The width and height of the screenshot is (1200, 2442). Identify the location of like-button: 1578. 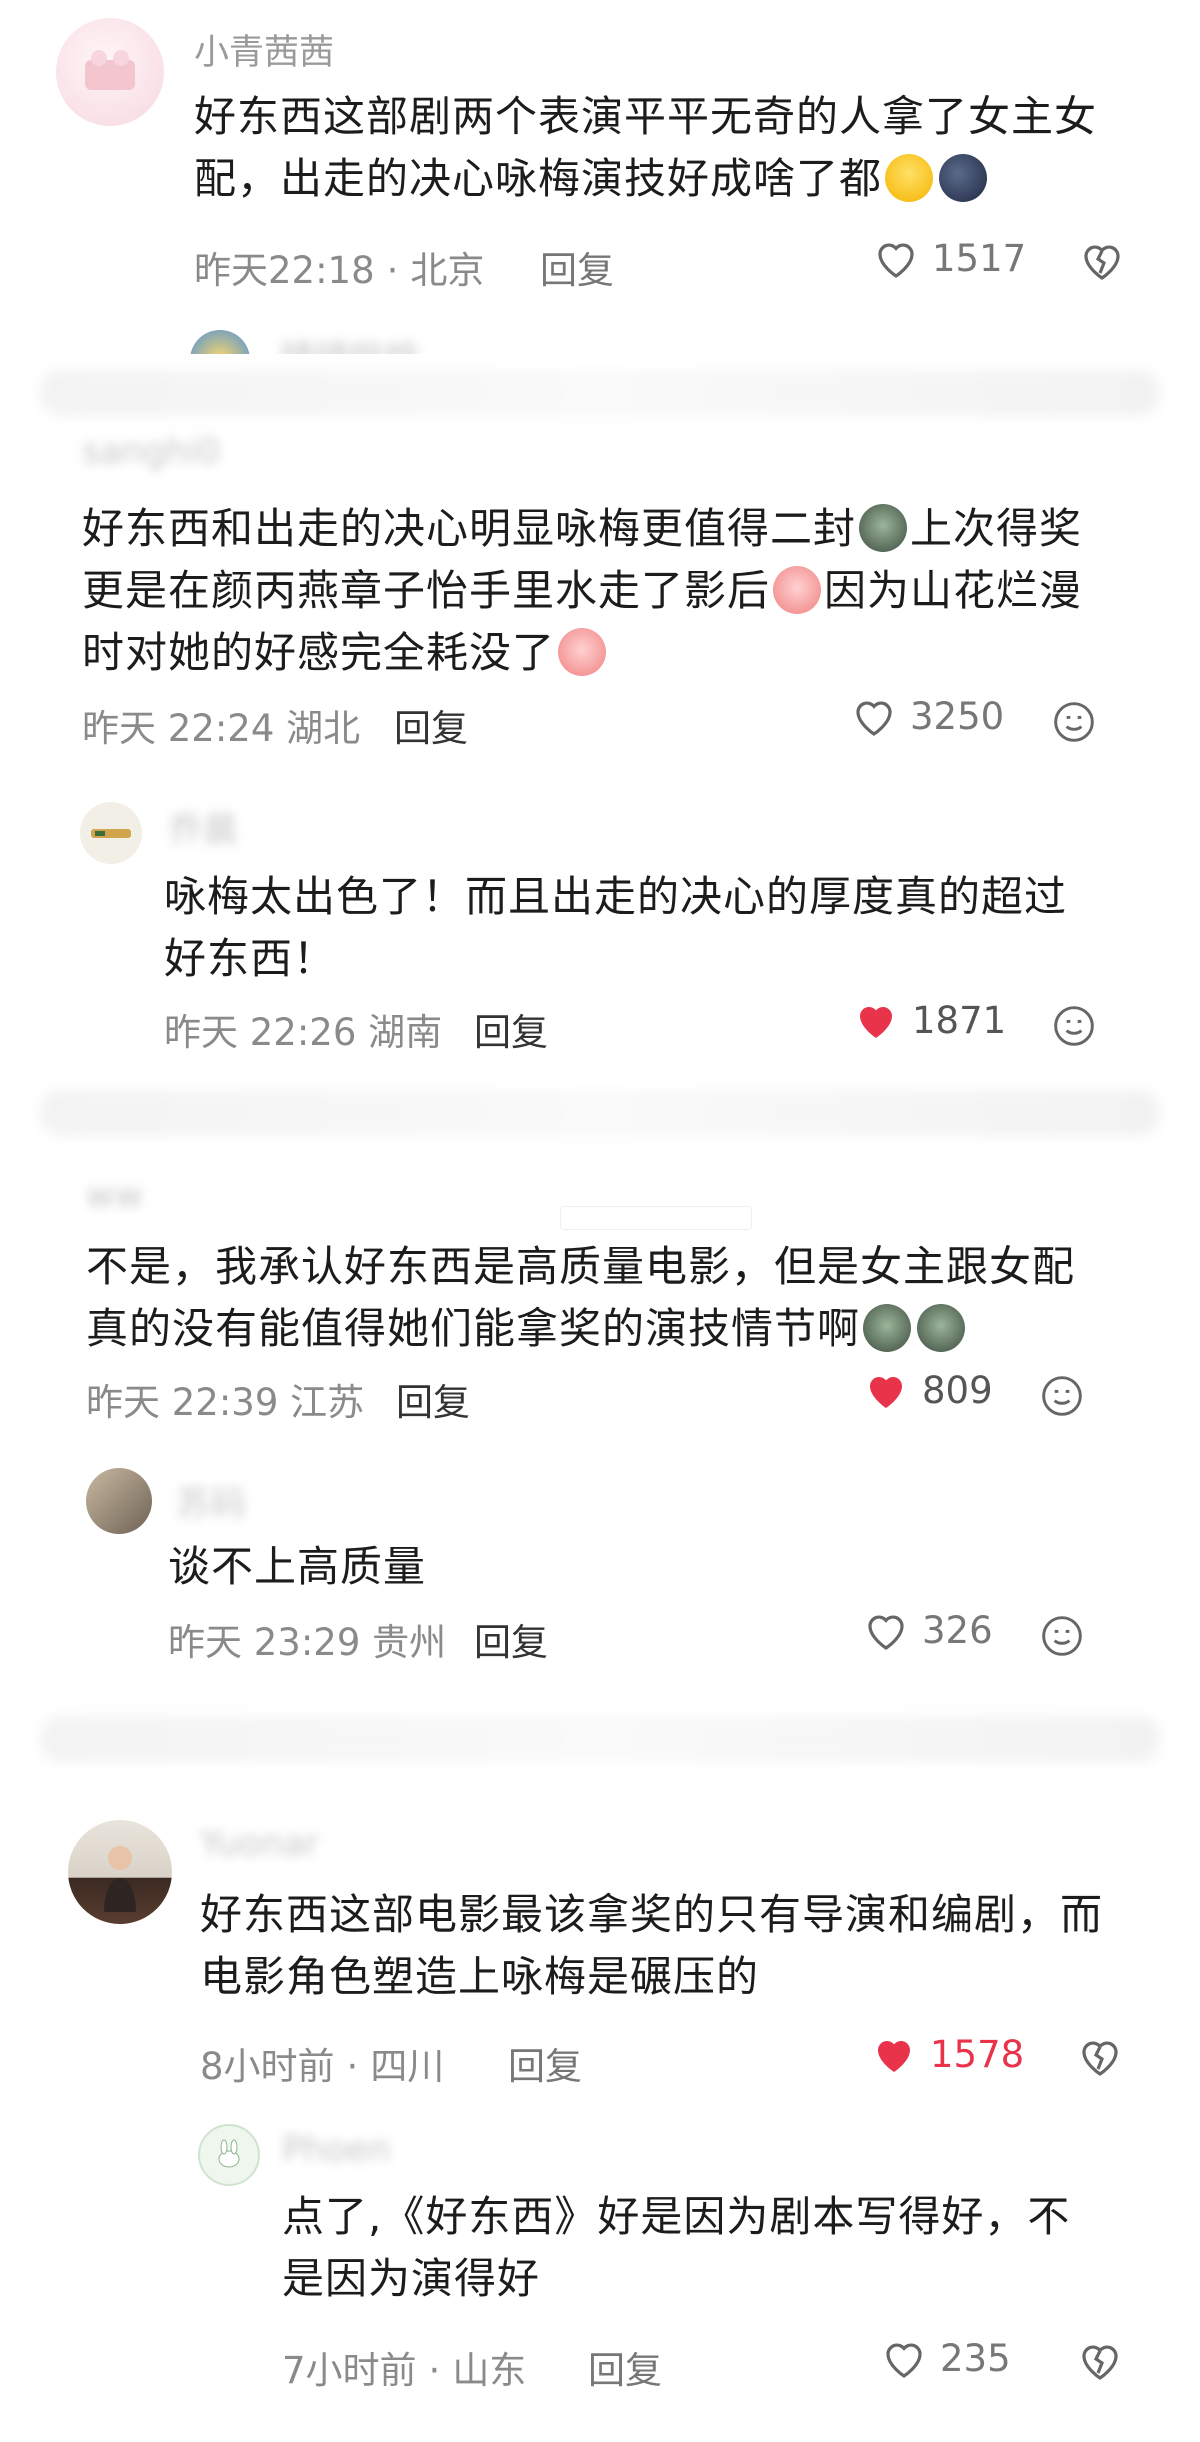
(947, 2054).